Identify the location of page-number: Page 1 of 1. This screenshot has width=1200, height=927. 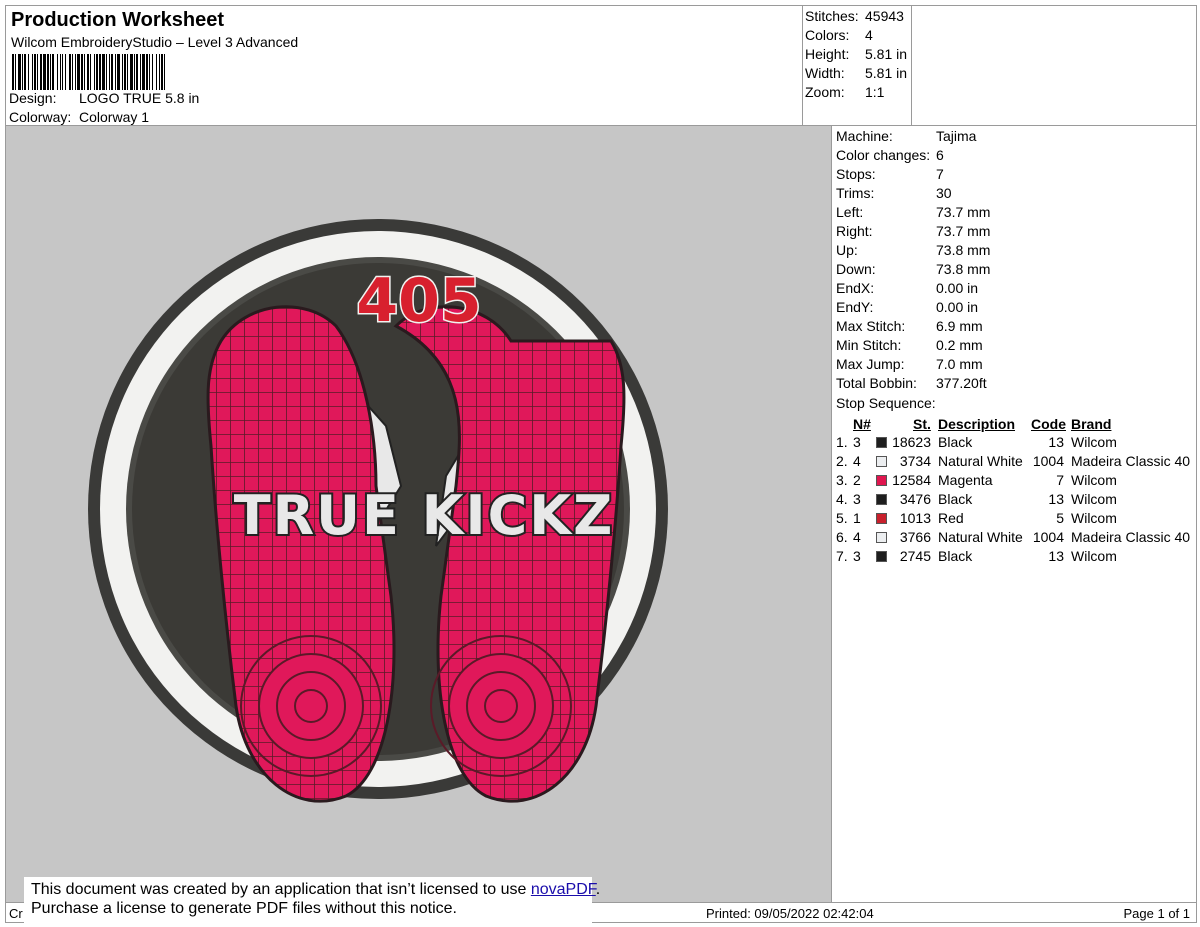
(1157, 913).